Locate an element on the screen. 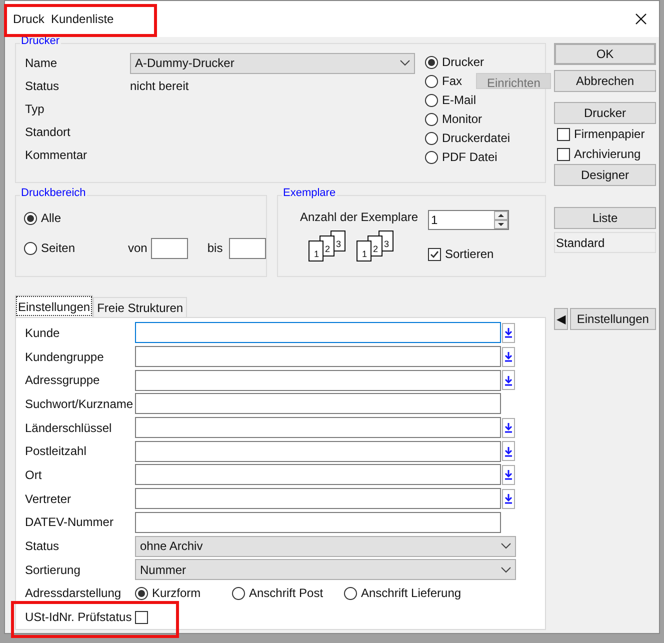 This screenshot has height=643, width=664. radio-label: Kurzform is located at coordinates (176, 593).